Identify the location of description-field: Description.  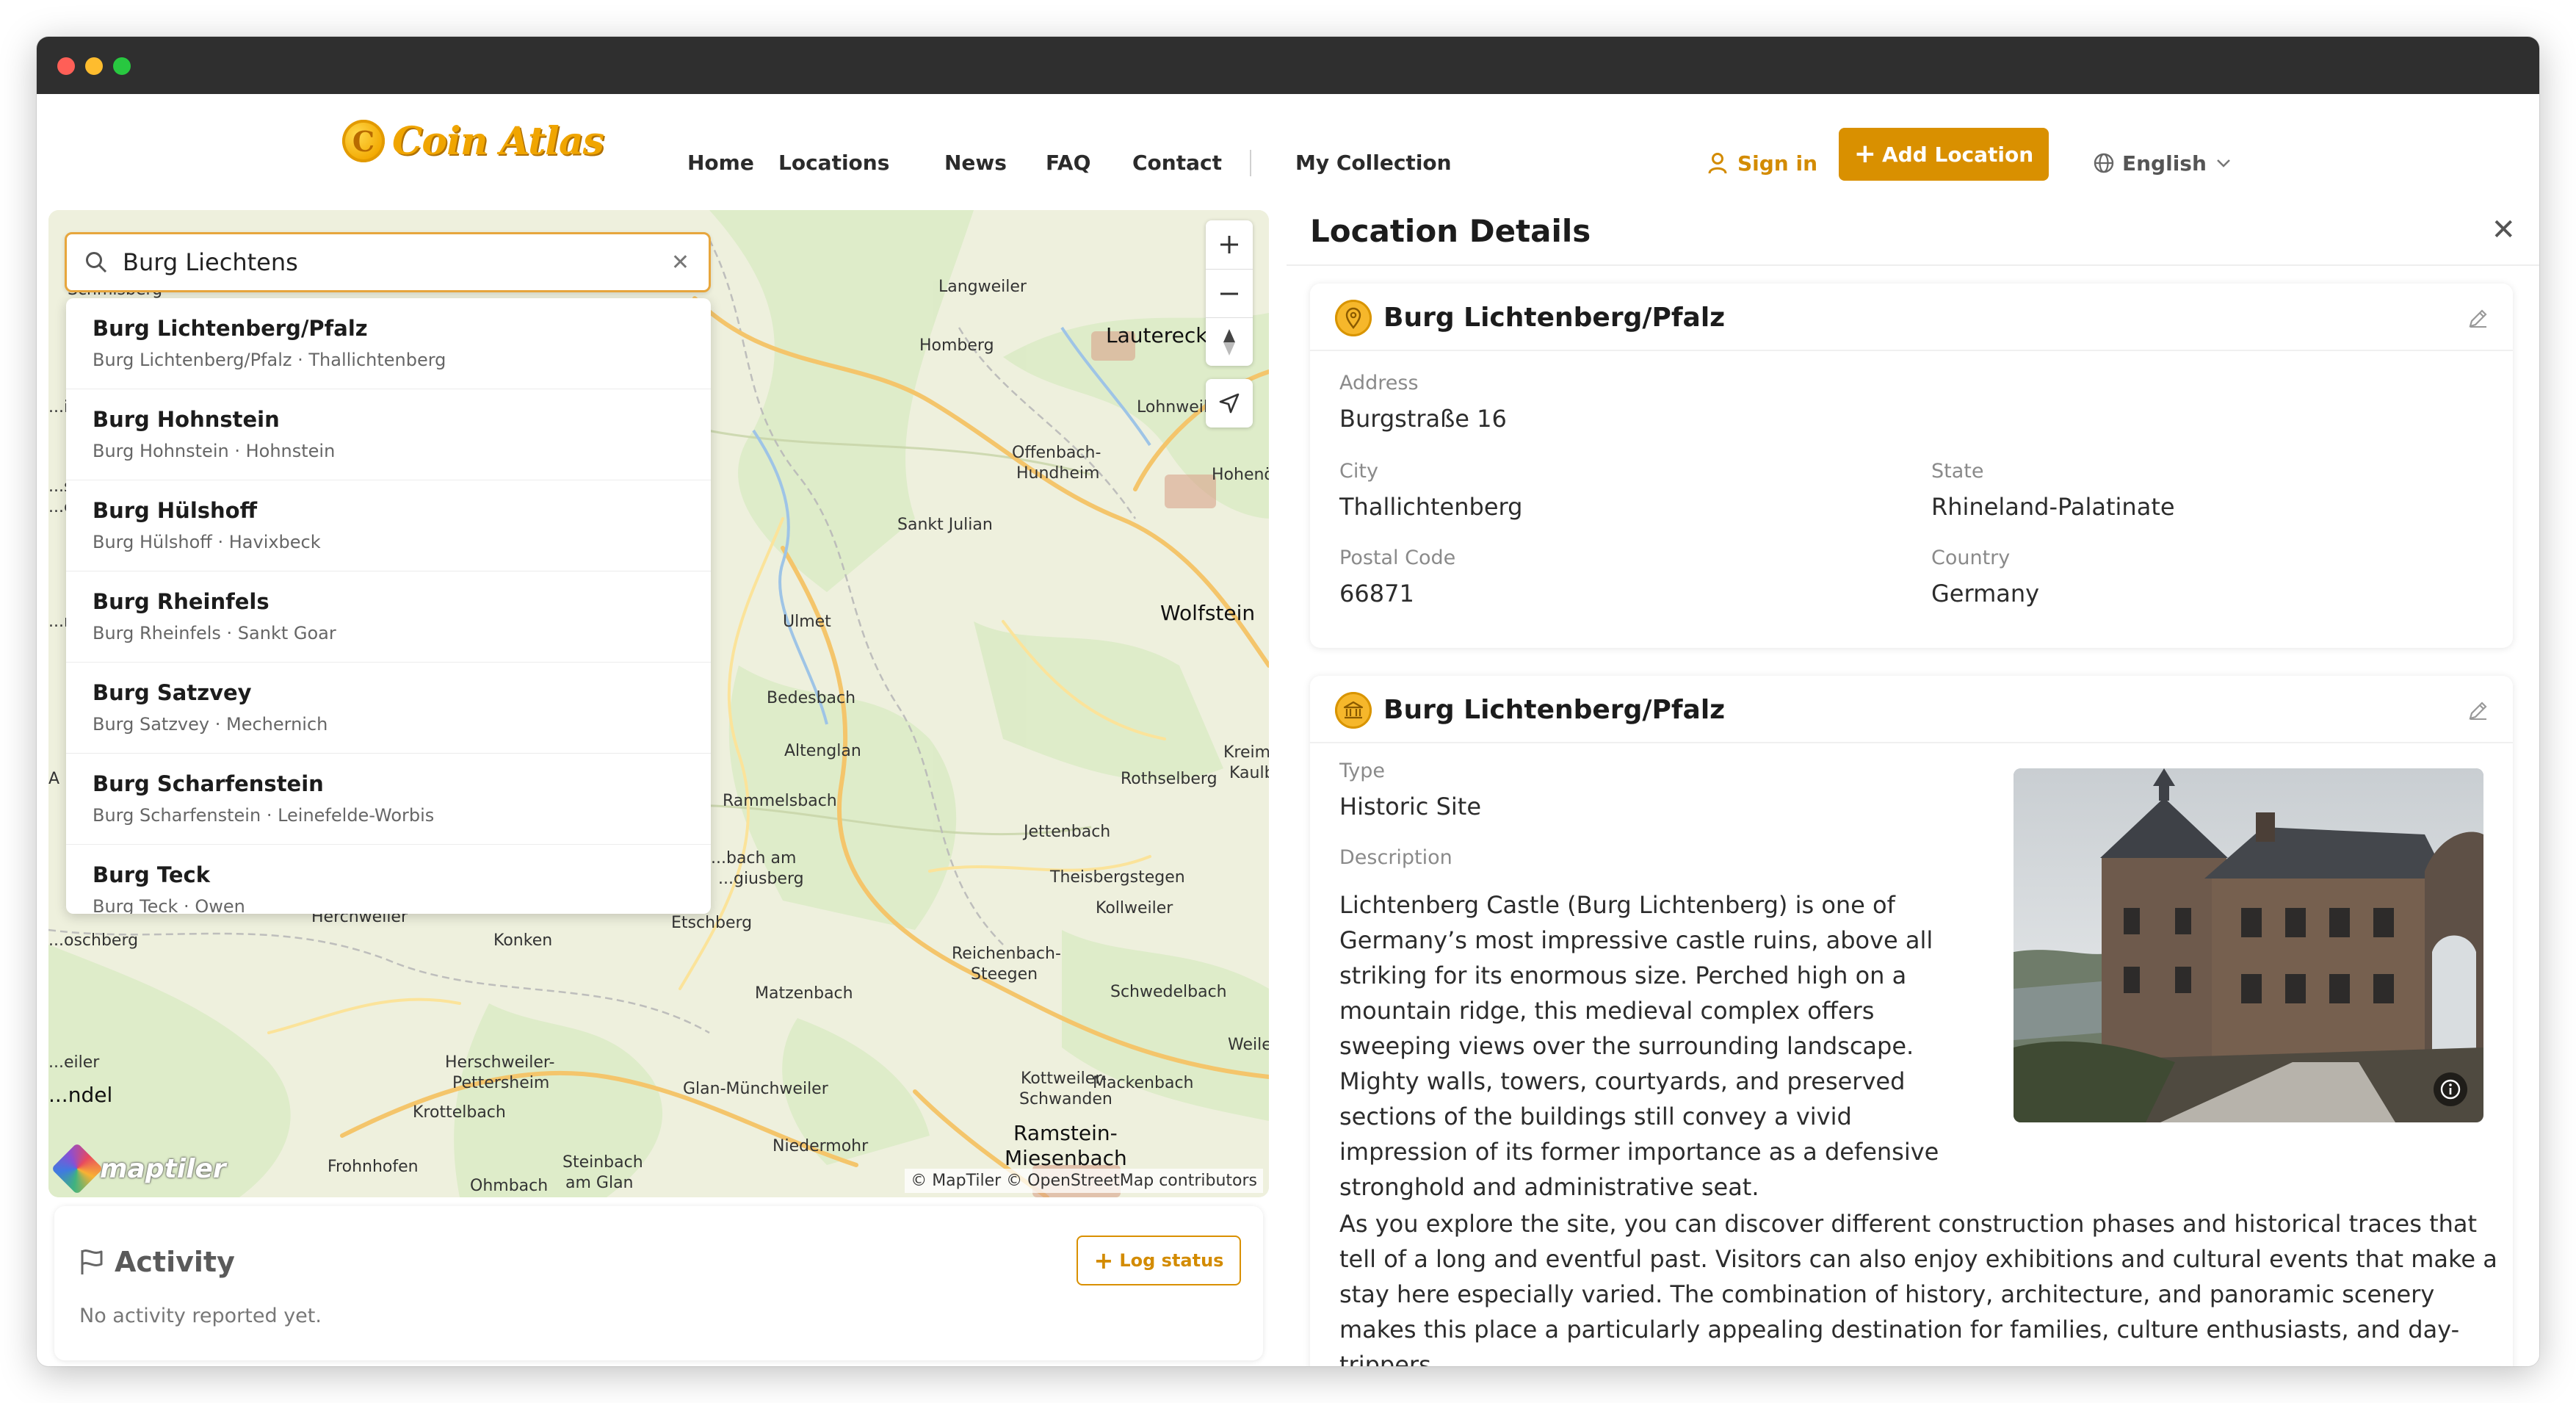
(1395, 857).